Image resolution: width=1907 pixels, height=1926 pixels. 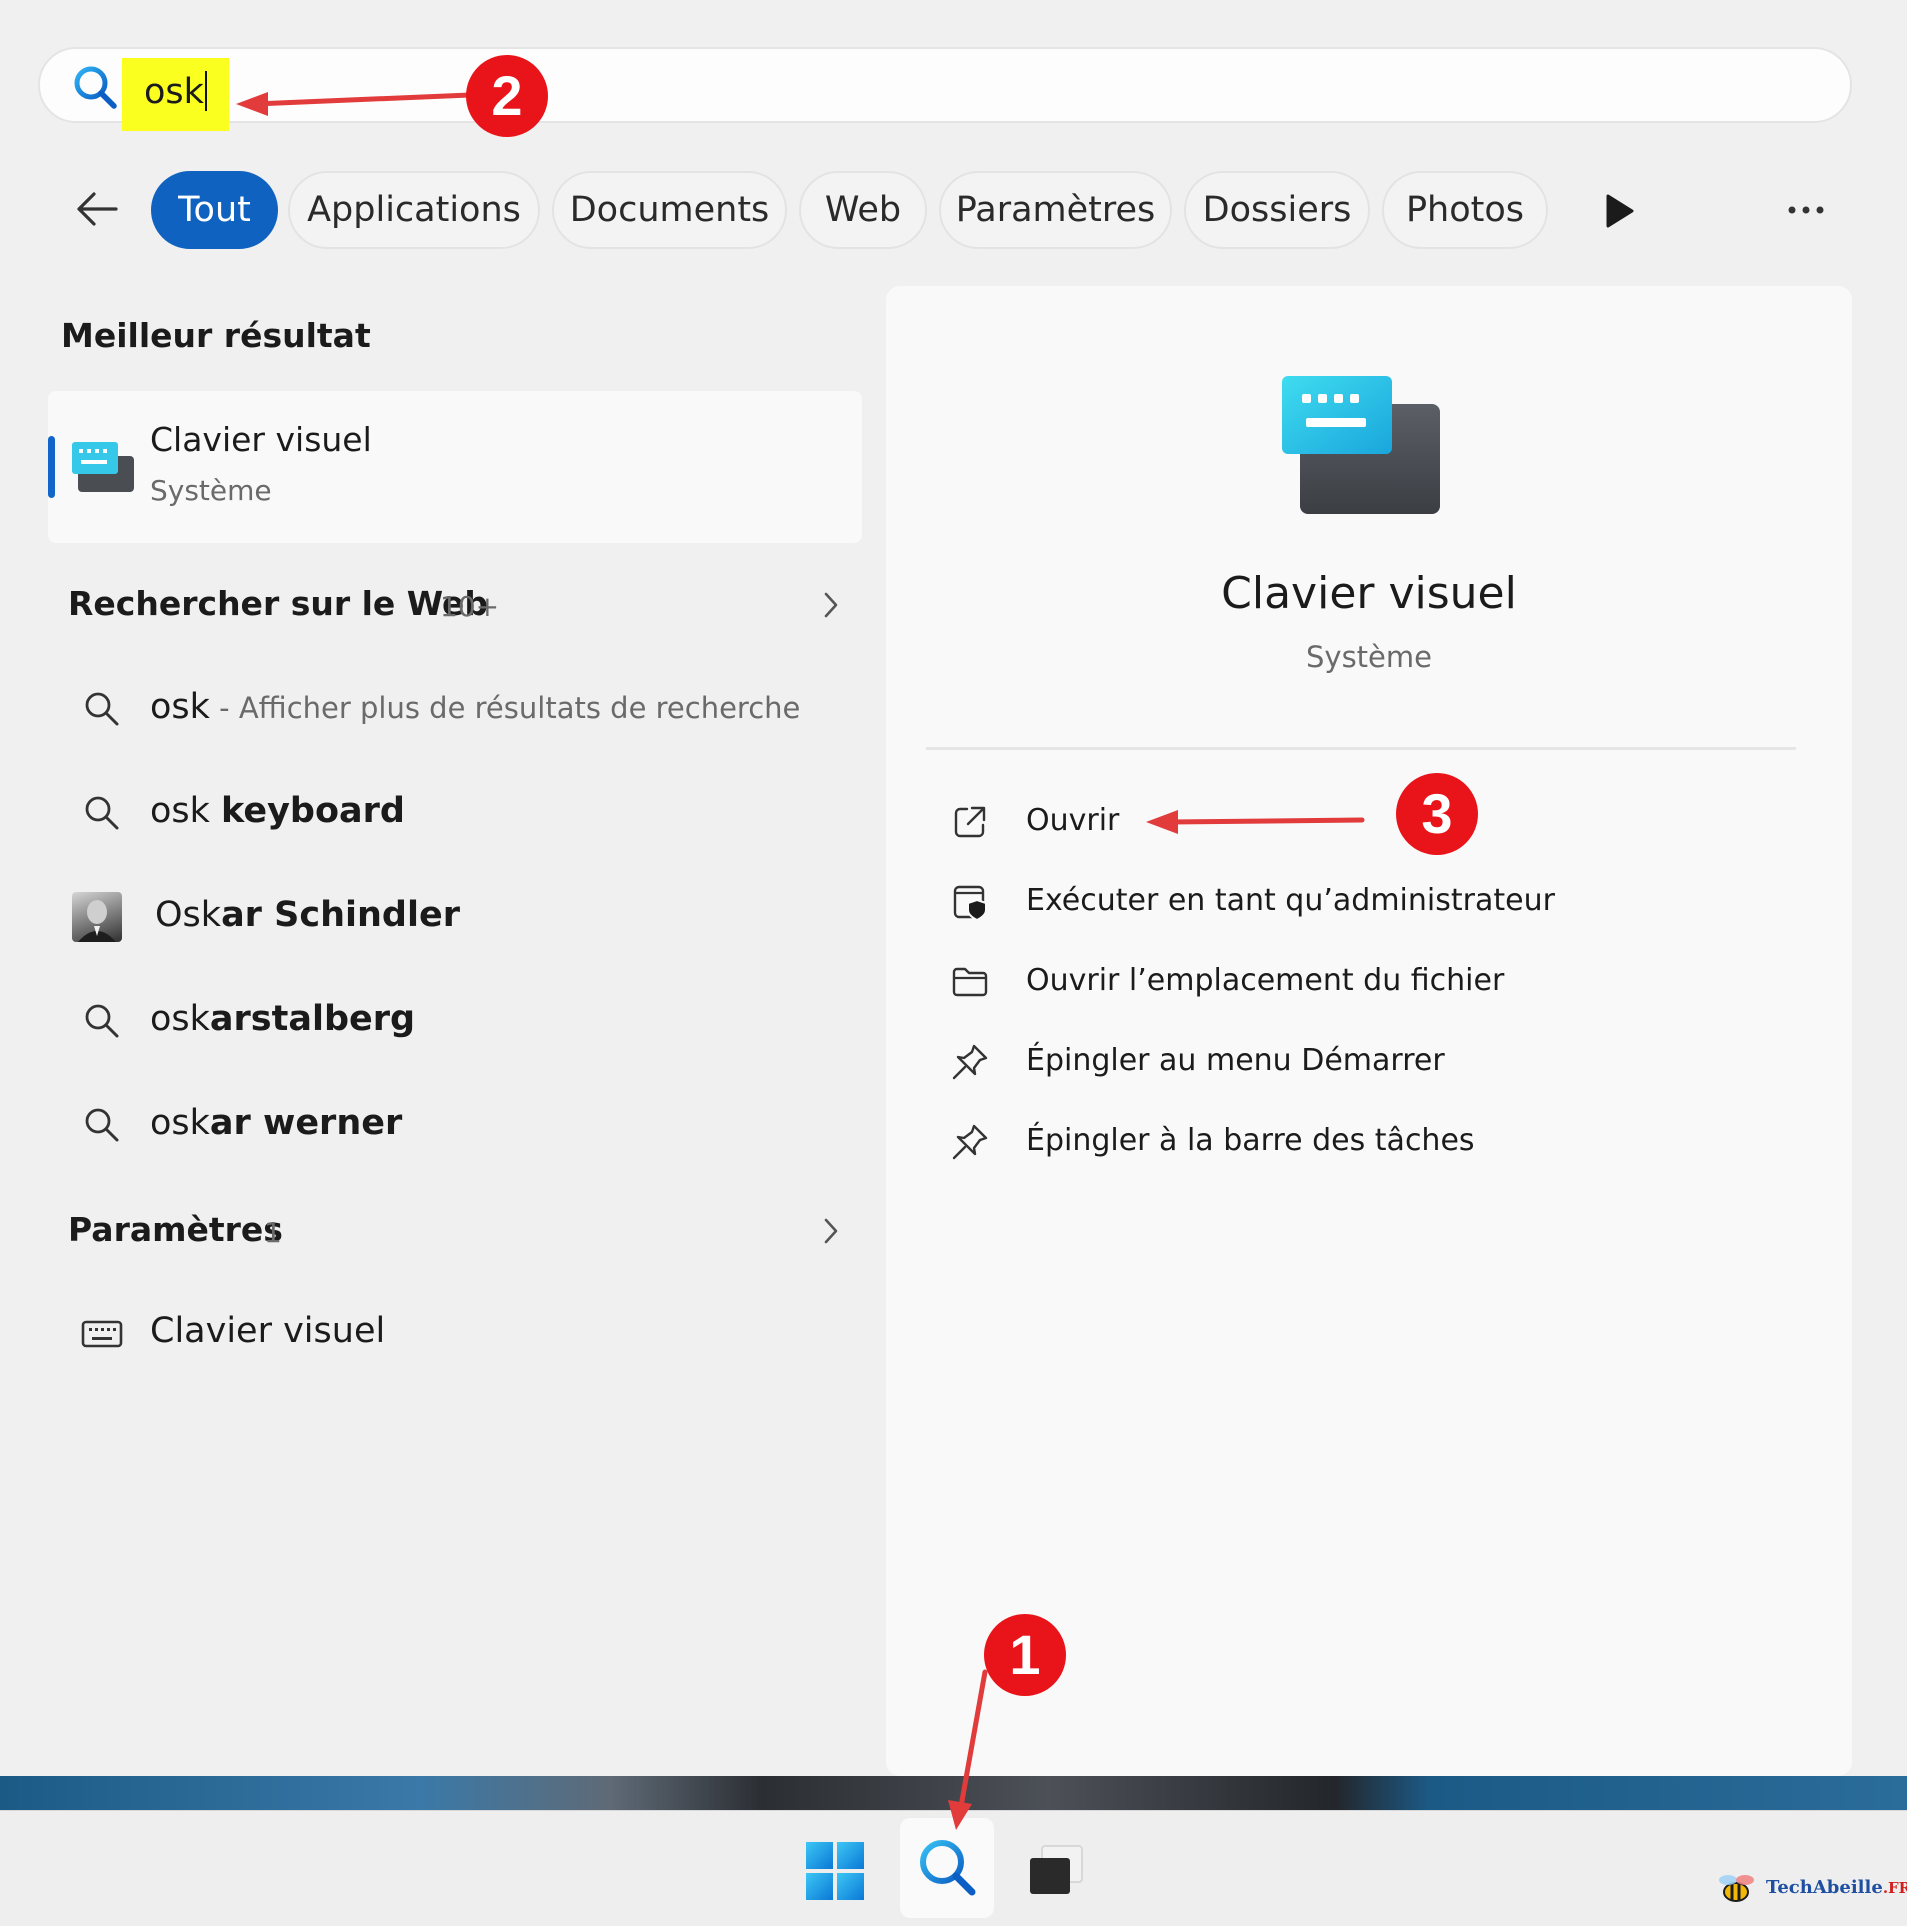 I want to click on pin-to-start-action: Épingler au menu Démarrer, so click(x=1230, y=1062).